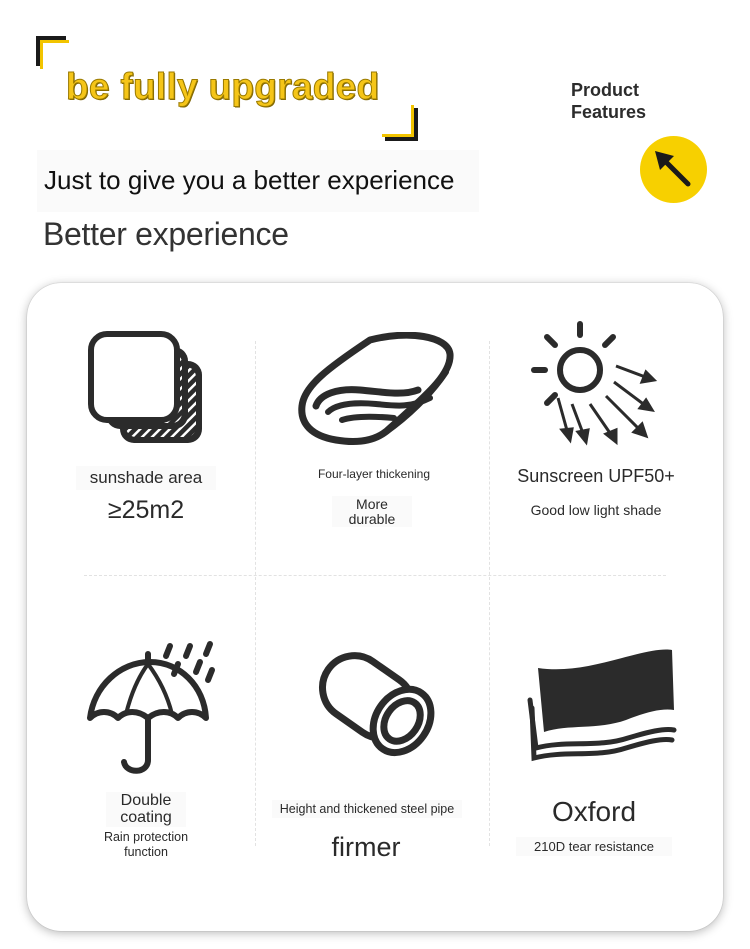 This screenshot has width=750, height=949. Describe the element at coordinates (146, 818) in the screenshot. I see `feature-4-title-line2: coating` at that location.